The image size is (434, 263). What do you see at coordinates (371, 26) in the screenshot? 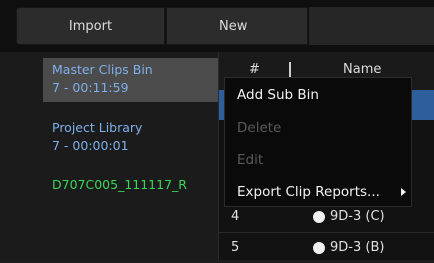
I see `toolbar-spacer` at bounding box center [371, 26].